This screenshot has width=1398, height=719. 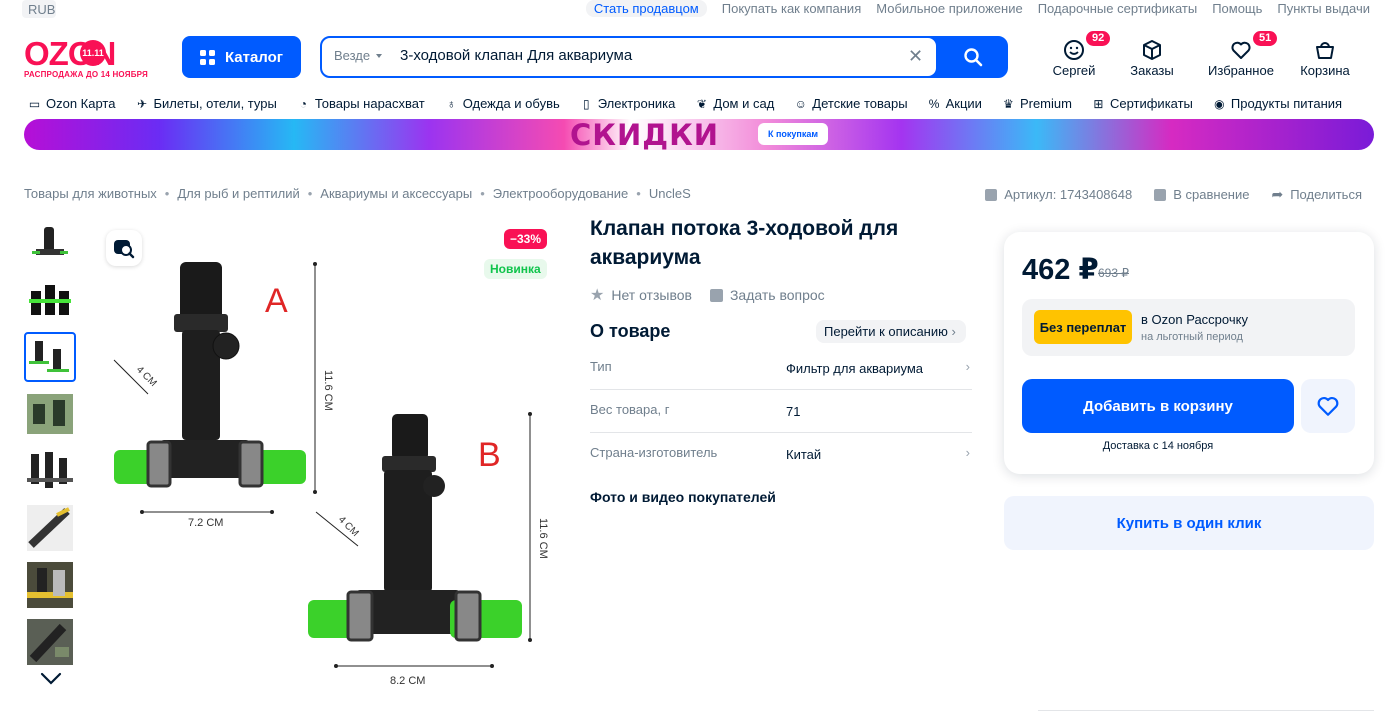 What do you see at coordinates (967, 452) in the screenshot?
I see `chevron-right-icon: ›` at bounding box center [967, 452].